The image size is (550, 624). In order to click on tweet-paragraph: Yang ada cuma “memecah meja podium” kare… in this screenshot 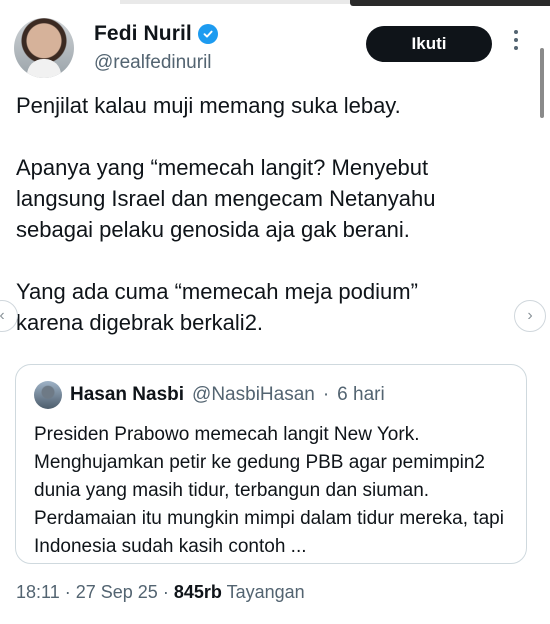, I will do `click(217, 307)`.